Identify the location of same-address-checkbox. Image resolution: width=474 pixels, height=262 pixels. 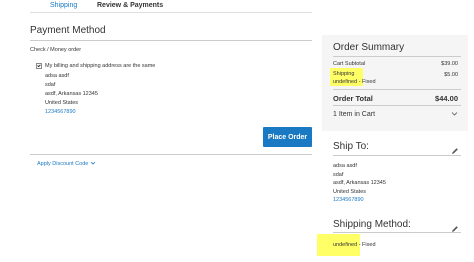
(39, 66).